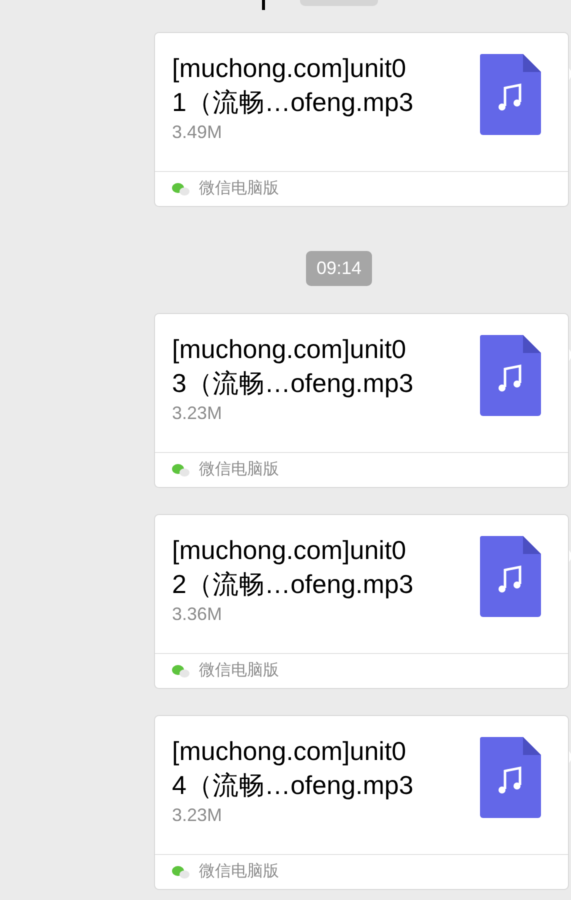  I want to click on file-message-card: [muchong.com]unit0 4（流畅…ofeng.mp3 3.23M 微信电脑版, so click(361, 802).